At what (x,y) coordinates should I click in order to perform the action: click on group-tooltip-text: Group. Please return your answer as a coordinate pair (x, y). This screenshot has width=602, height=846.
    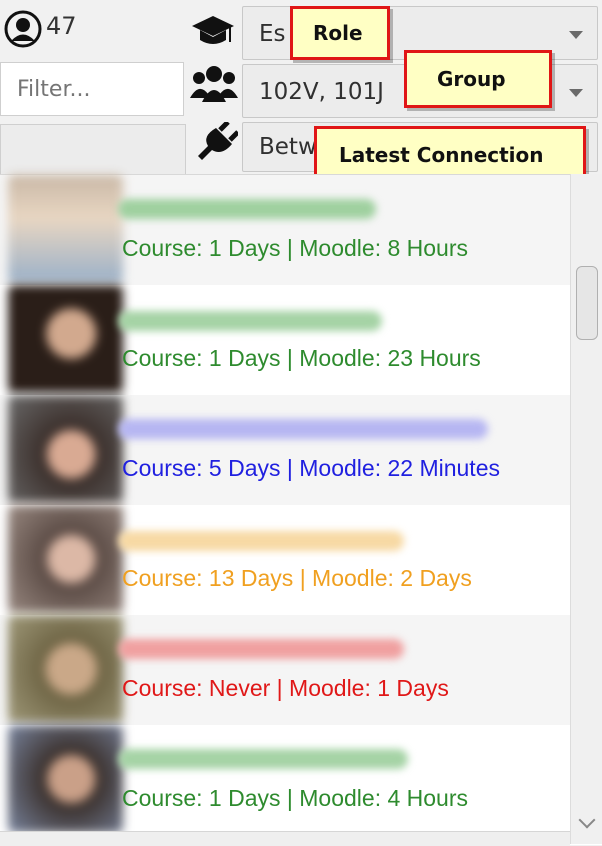
    Looking at the image, I should click on (471, 79).